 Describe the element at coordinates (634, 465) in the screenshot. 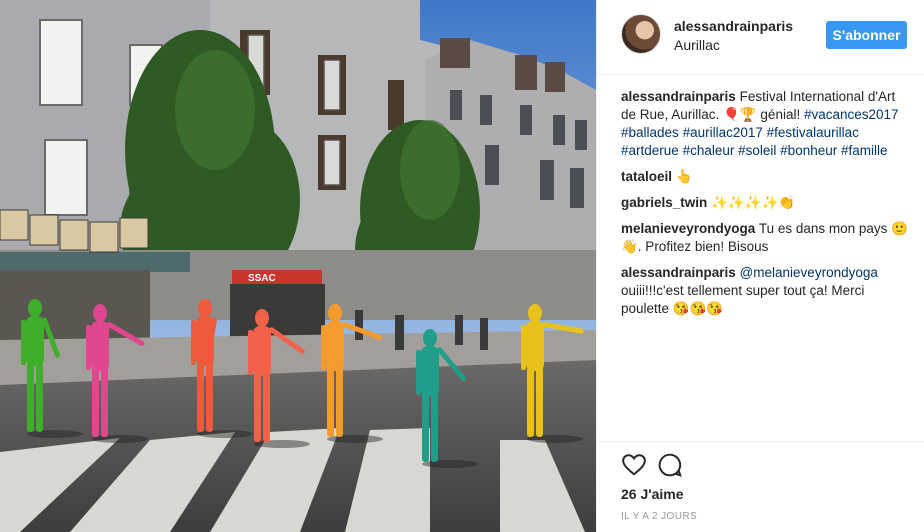

I see `heart-icon` at that location.